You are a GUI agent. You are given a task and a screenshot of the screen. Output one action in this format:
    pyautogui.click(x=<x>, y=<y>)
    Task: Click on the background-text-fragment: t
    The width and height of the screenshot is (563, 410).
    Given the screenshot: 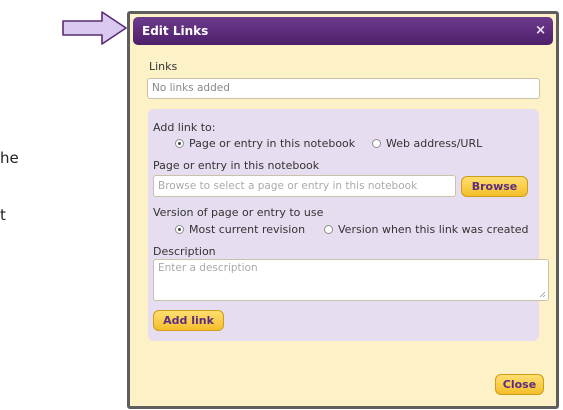 What is the action you would take?
    pyautogui.click(x=3, y=215)
    